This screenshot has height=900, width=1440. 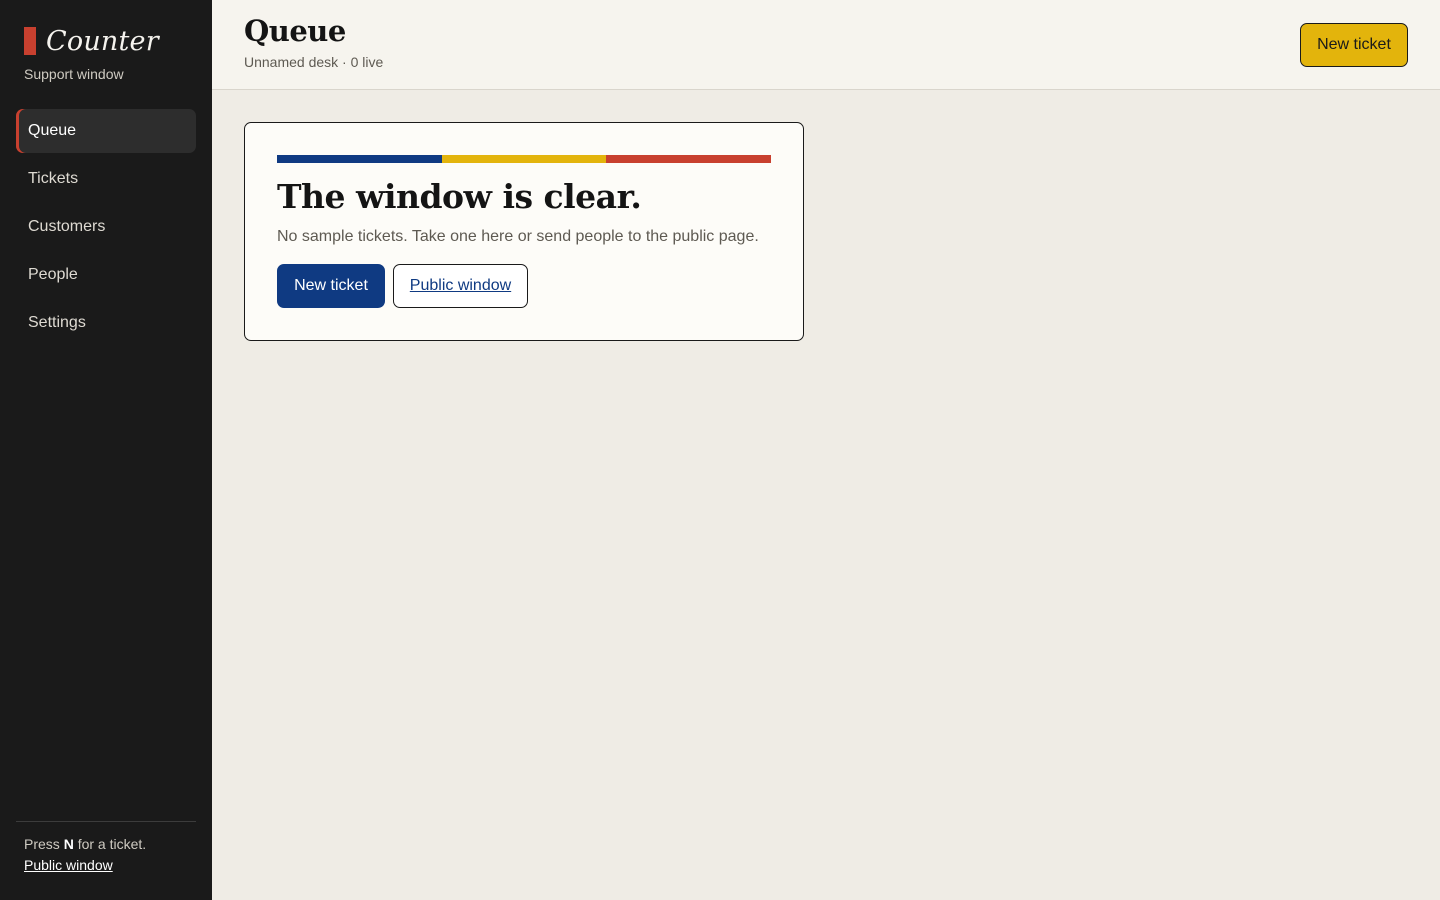 I want to click on hint-prefix: Press, so click(x=42, y=844).